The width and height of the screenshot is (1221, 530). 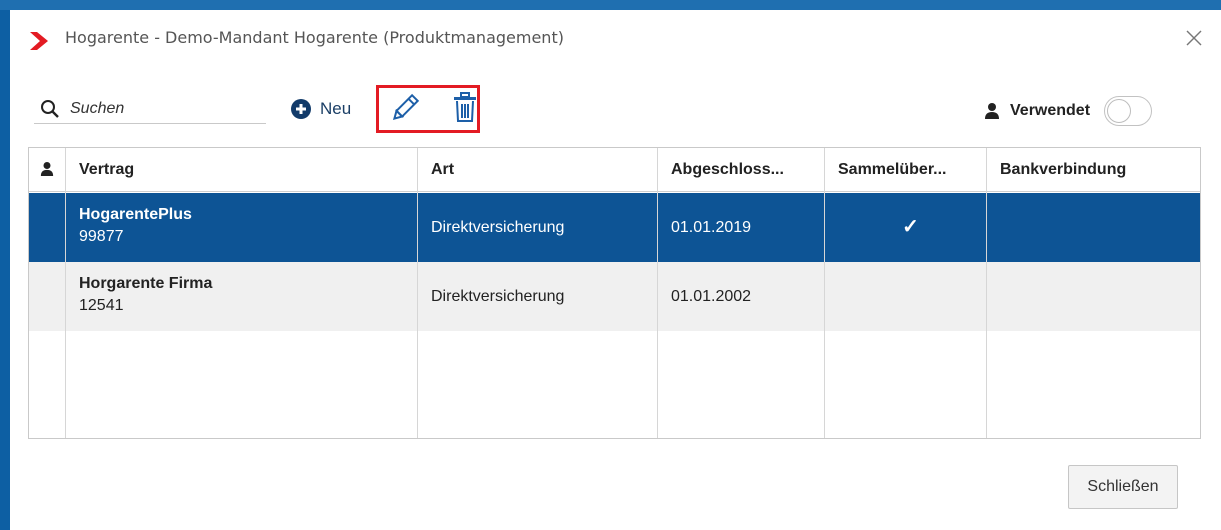 I want to click on used-filter: Verwendet, so click(x=1068, y=111).